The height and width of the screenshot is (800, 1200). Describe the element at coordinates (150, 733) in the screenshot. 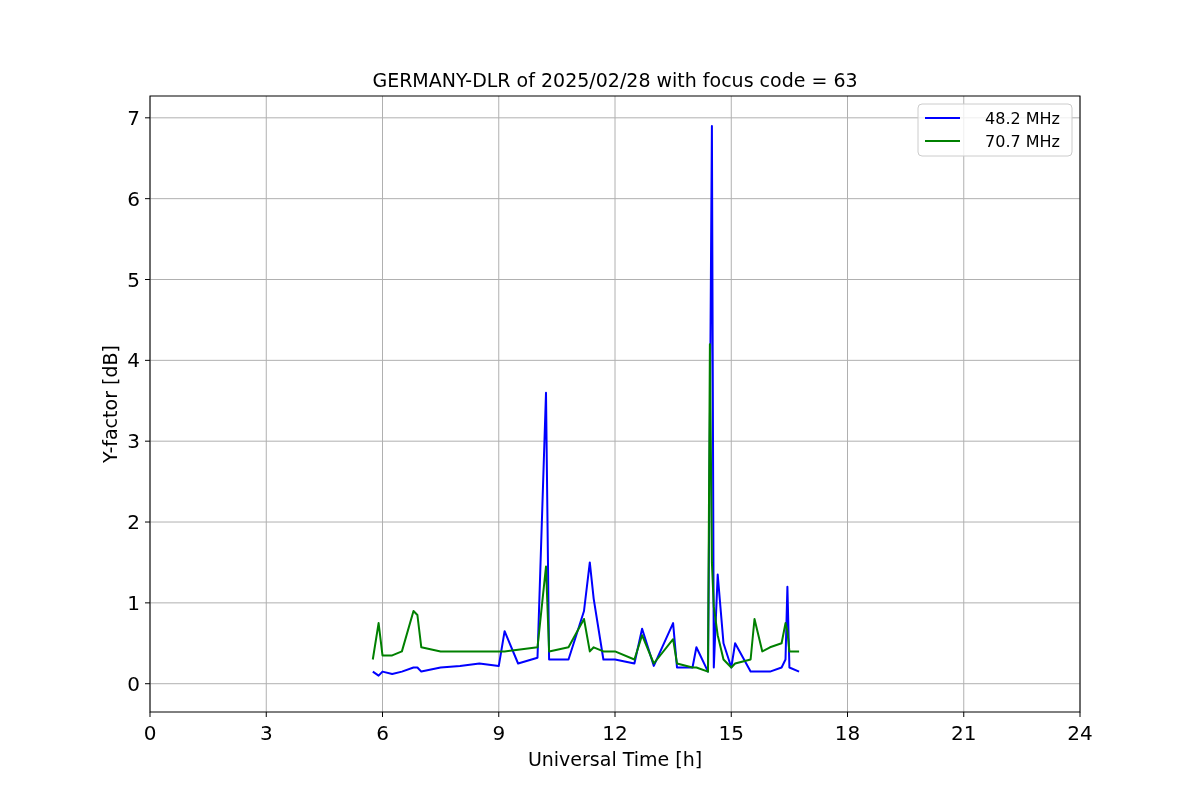

I see `x-tick-label: 0` at that location.